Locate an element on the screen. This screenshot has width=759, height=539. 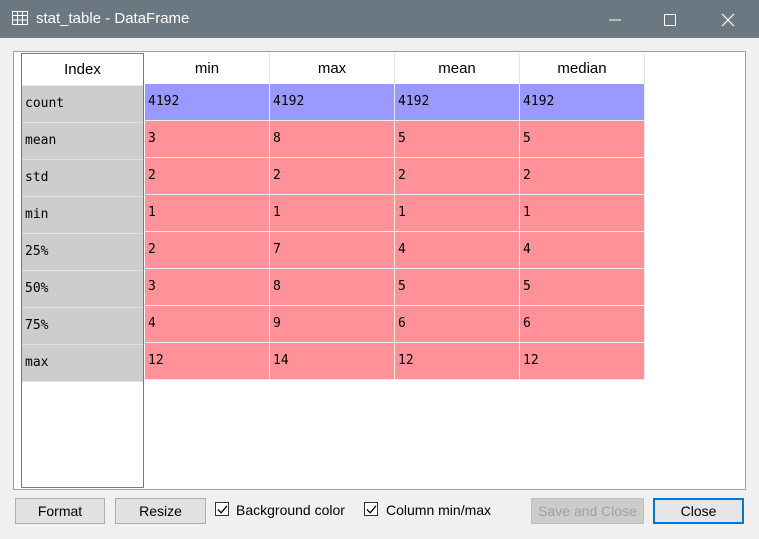
table-row: 1111 is located at coordinates (395, 213).